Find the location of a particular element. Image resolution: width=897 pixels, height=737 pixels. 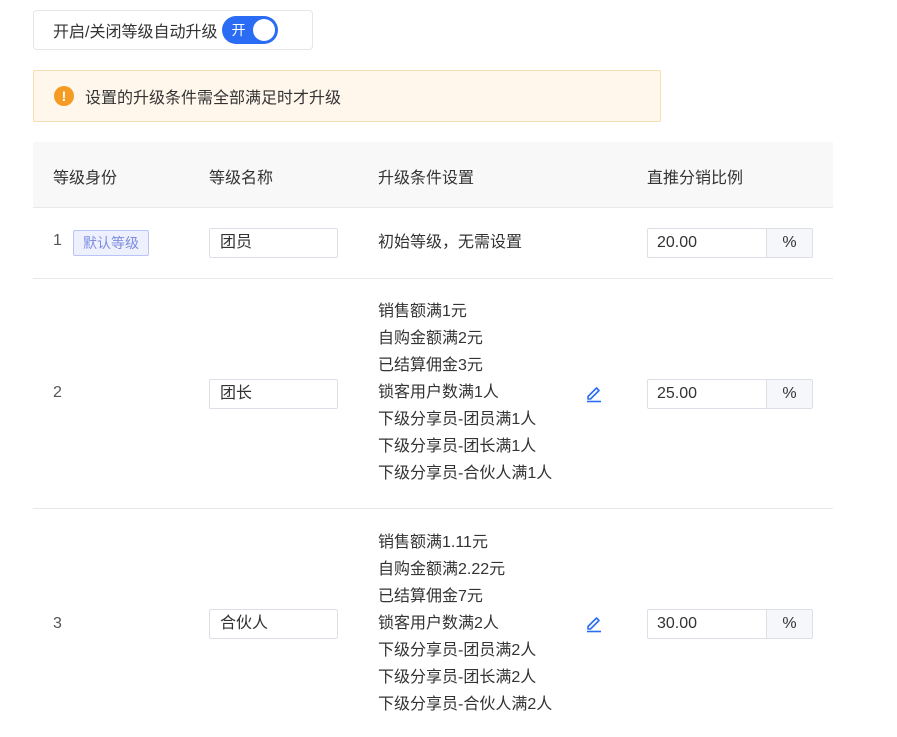

condition-line: 锁客用户数满1人 is located at coordinates (438, 392).